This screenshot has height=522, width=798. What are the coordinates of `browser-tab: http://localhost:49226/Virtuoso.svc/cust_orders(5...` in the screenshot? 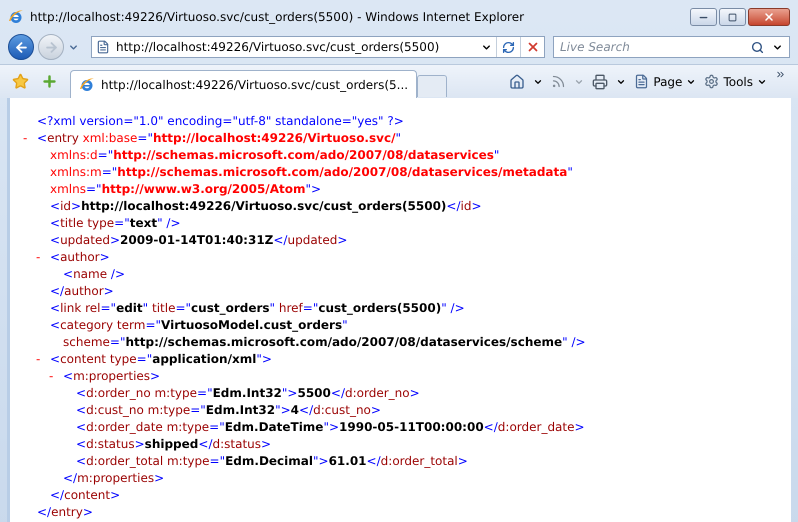 It's located at (244, 84).